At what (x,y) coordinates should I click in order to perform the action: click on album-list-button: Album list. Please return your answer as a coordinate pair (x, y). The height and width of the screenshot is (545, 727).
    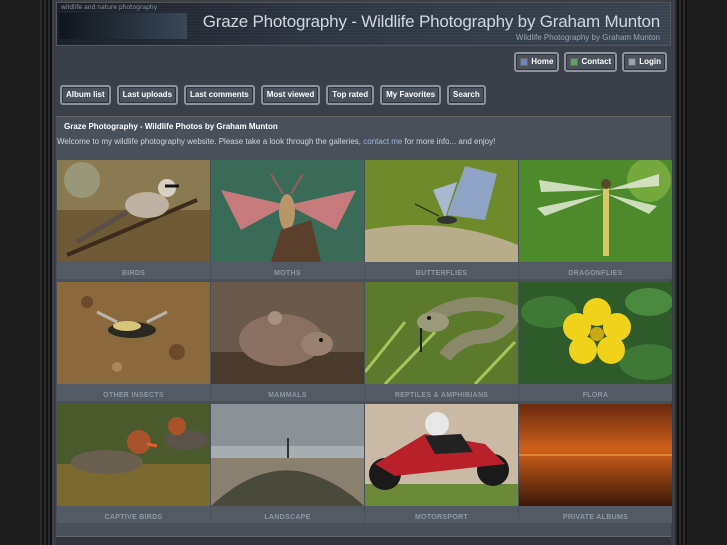
    Looking at the image, I should click on (85, 95).